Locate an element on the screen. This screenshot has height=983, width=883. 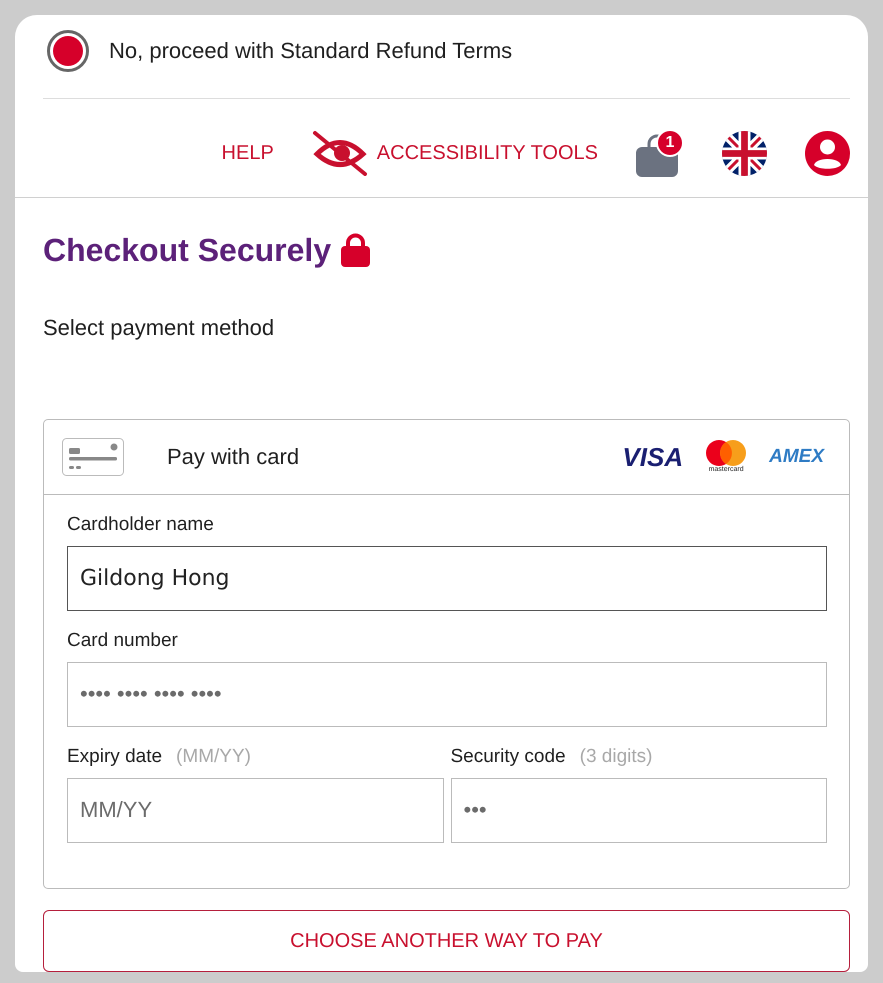
page-title: Checkout Securely is located at coordinates (187, 250).